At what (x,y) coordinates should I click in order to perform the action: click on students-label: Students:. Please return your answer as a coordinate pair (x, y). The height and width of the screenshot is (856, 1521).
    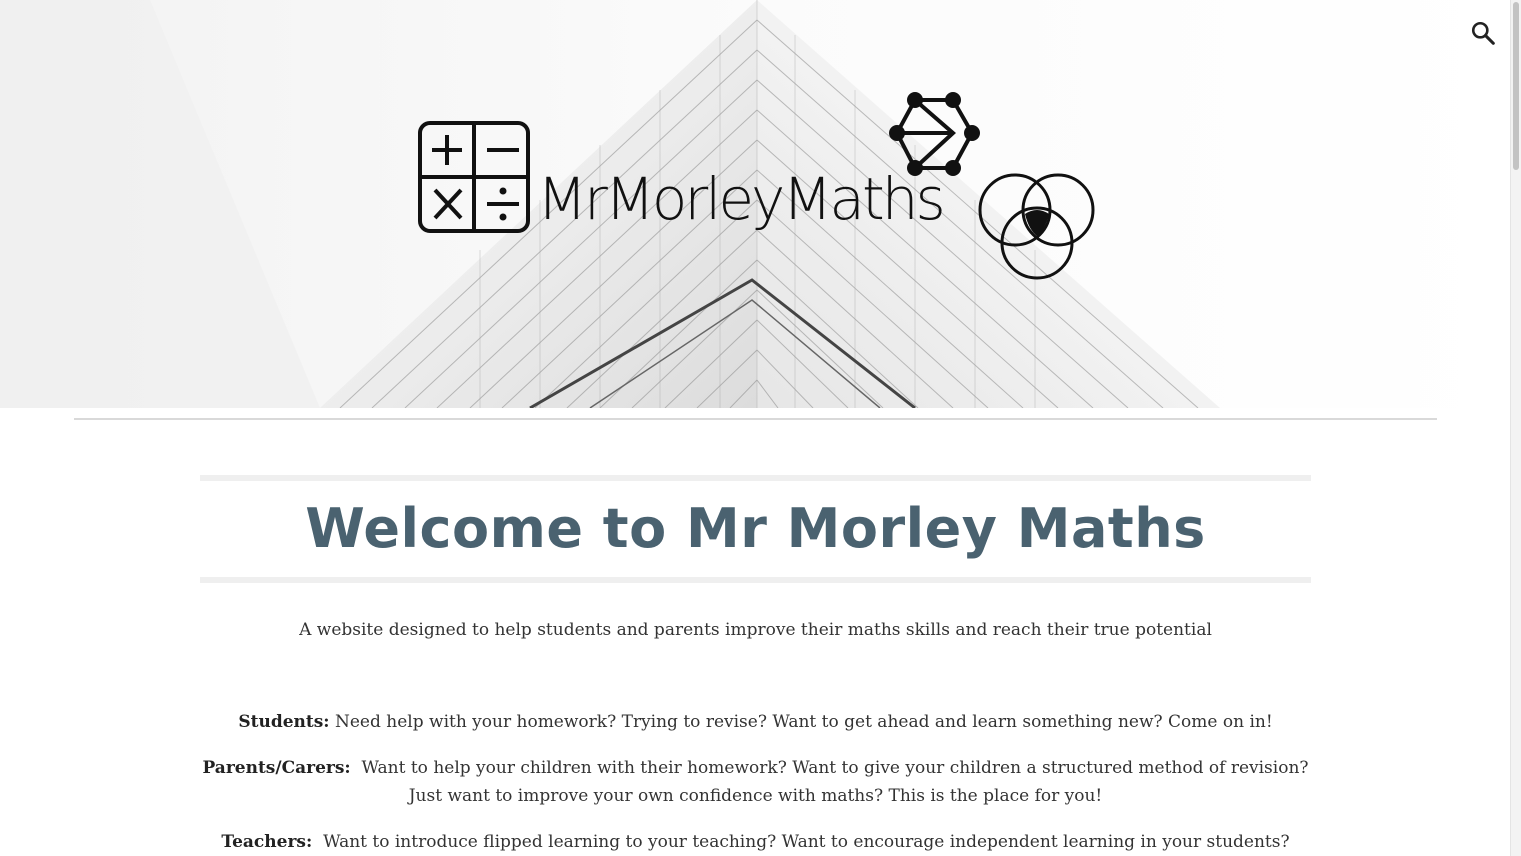
    Looking at the image, I should click on (284, 722).